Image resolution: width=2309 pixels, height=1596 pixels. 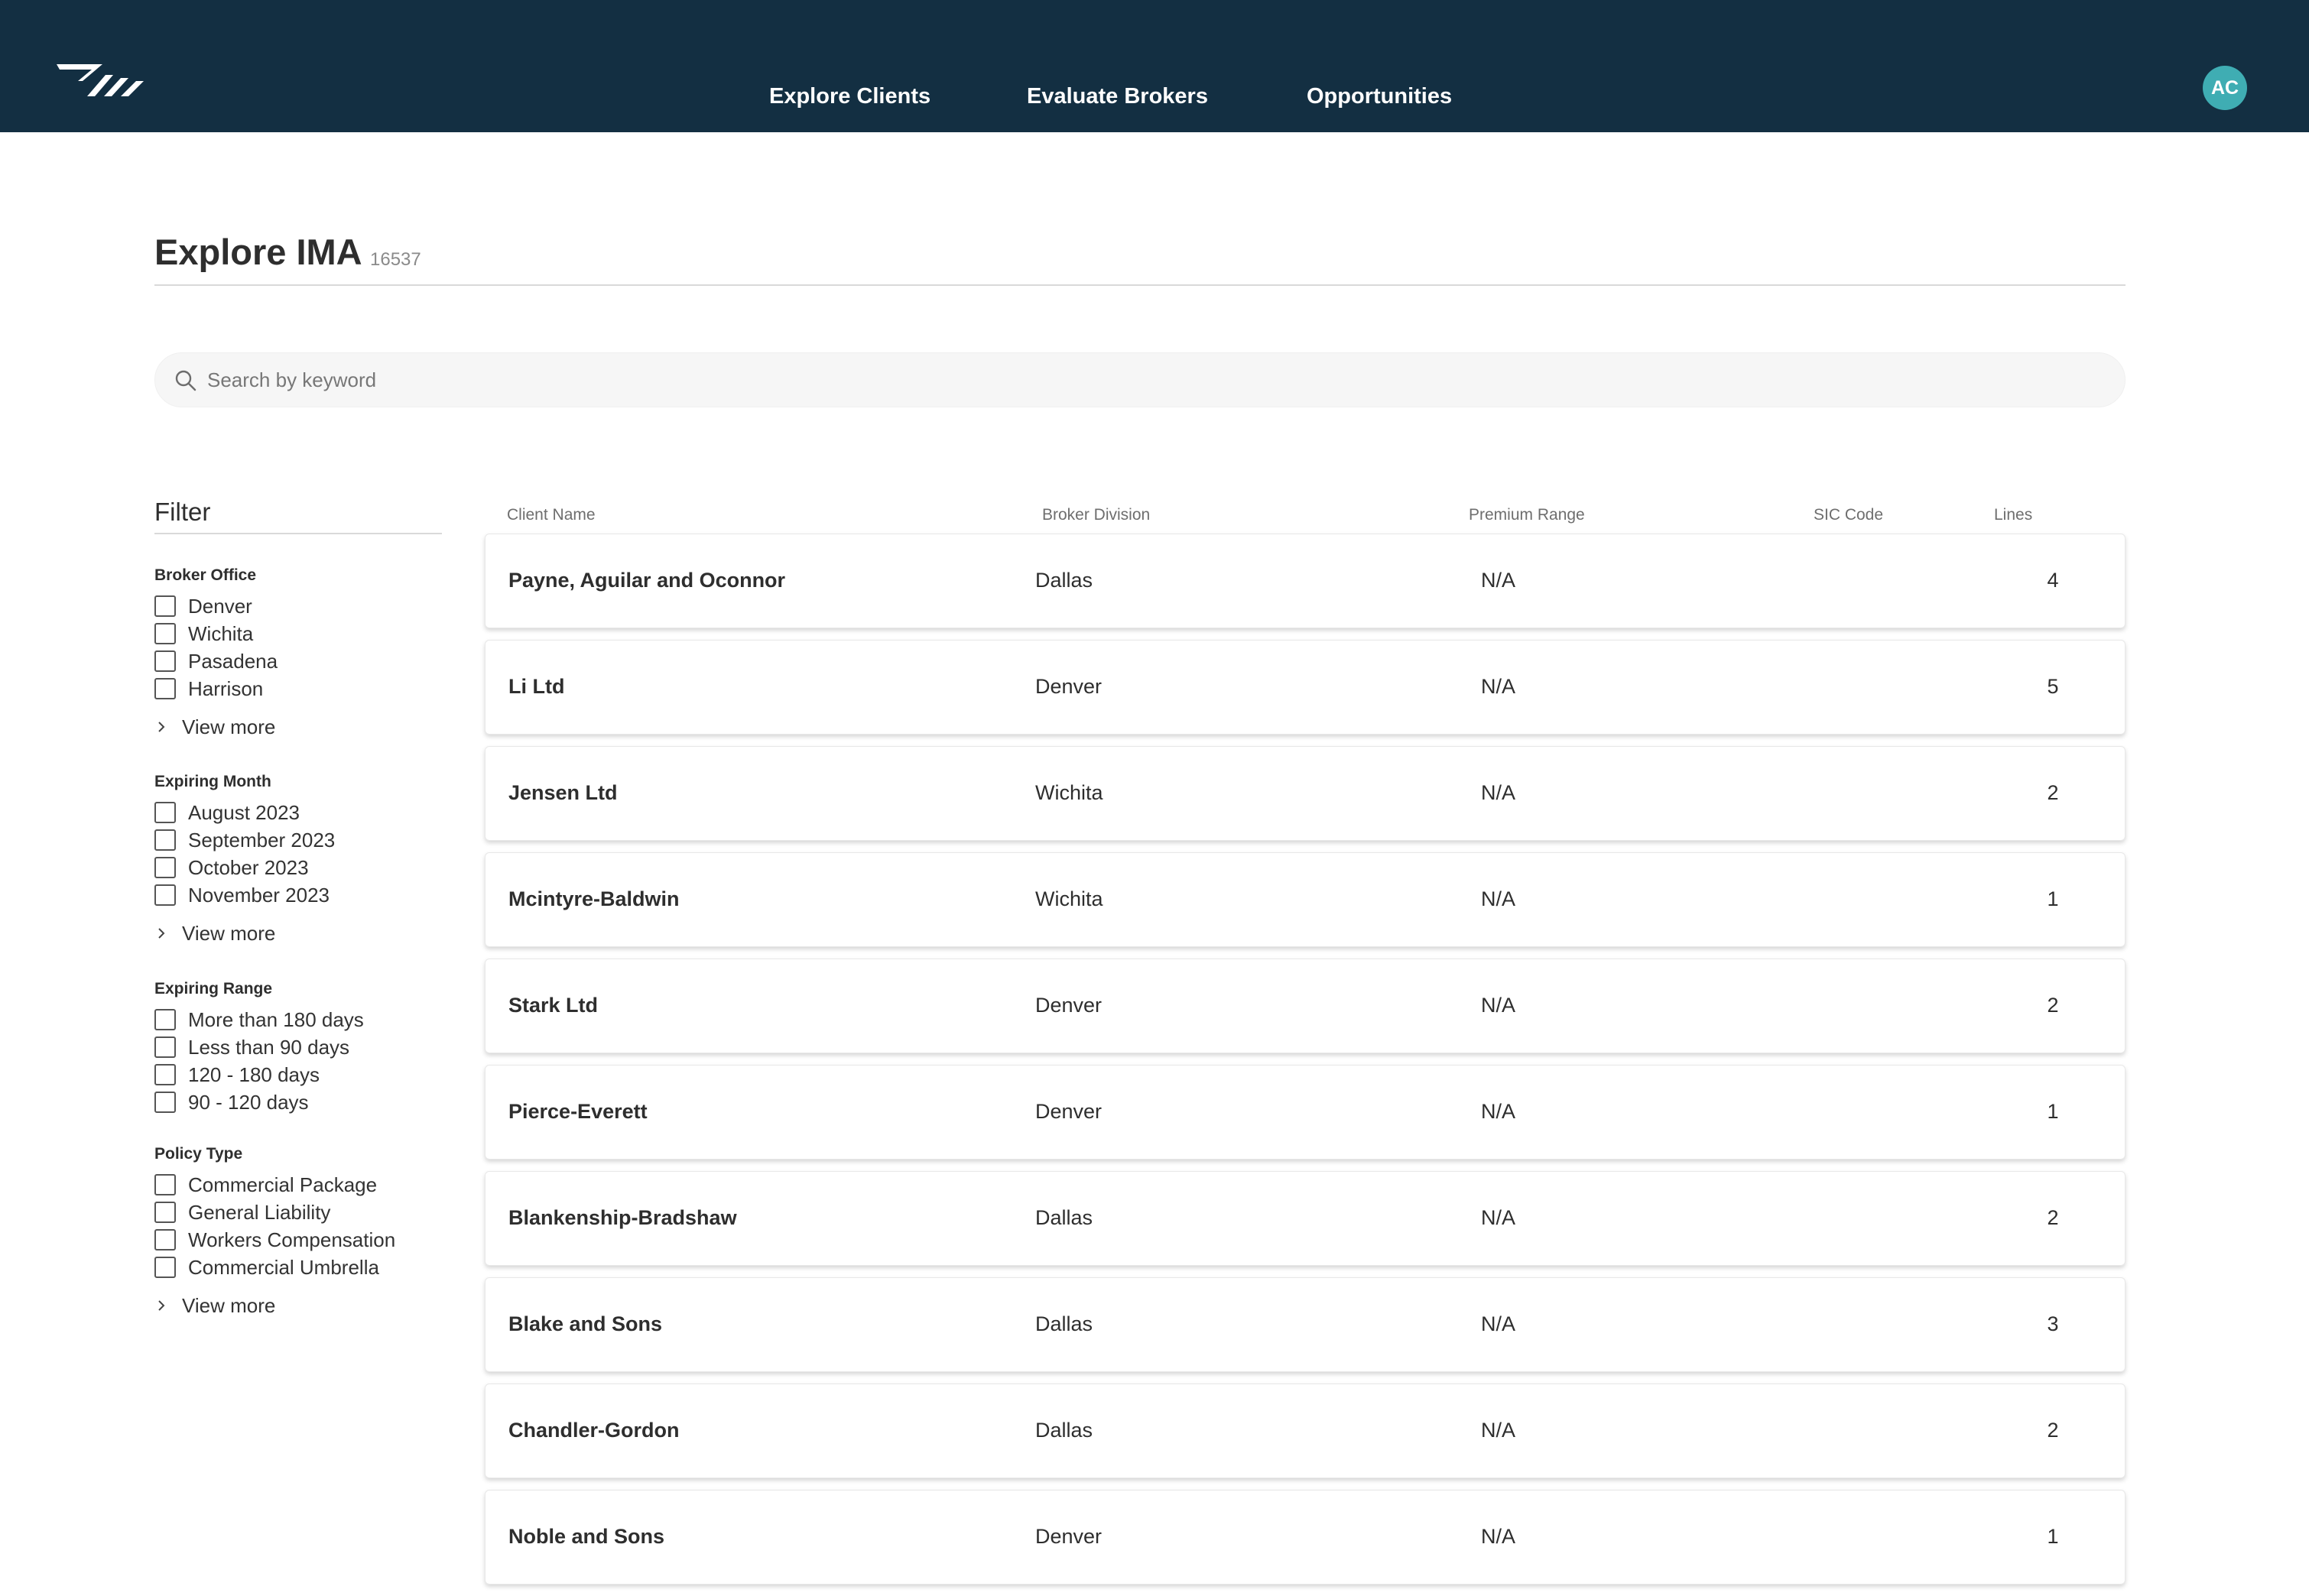 I want to click on client-name-cell: Blankenship-Bradshaw, so click(x=622, y=1217).